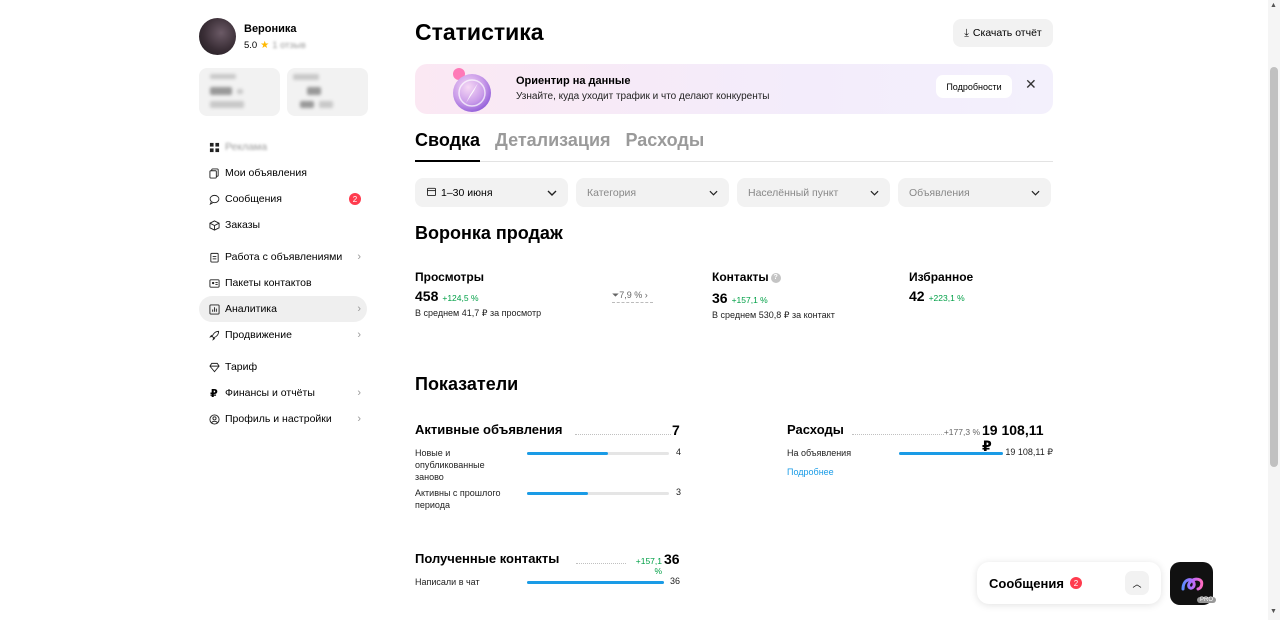 This screenshot has width=1280, height=620. What do you see at coordinates (283, 225) in the screenshot?
I see `sidebar-item-orders: Заказы` at bounding box center [283, 225].